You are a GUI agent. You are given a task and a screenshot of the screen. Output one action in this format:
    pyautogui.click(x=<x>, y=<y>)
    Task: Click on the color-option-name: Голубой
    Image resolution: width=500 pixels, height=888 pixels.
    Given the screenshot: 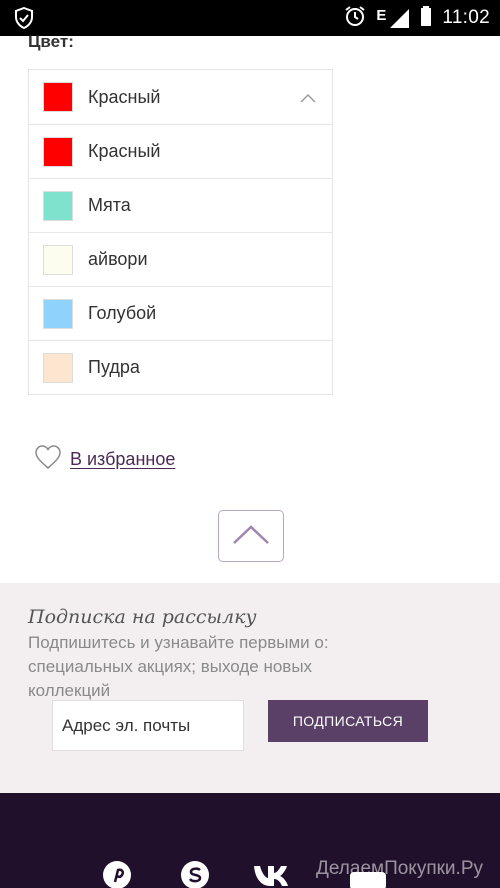 What is the action you would take?
    pyautogui.click(x=122, y=313)
    